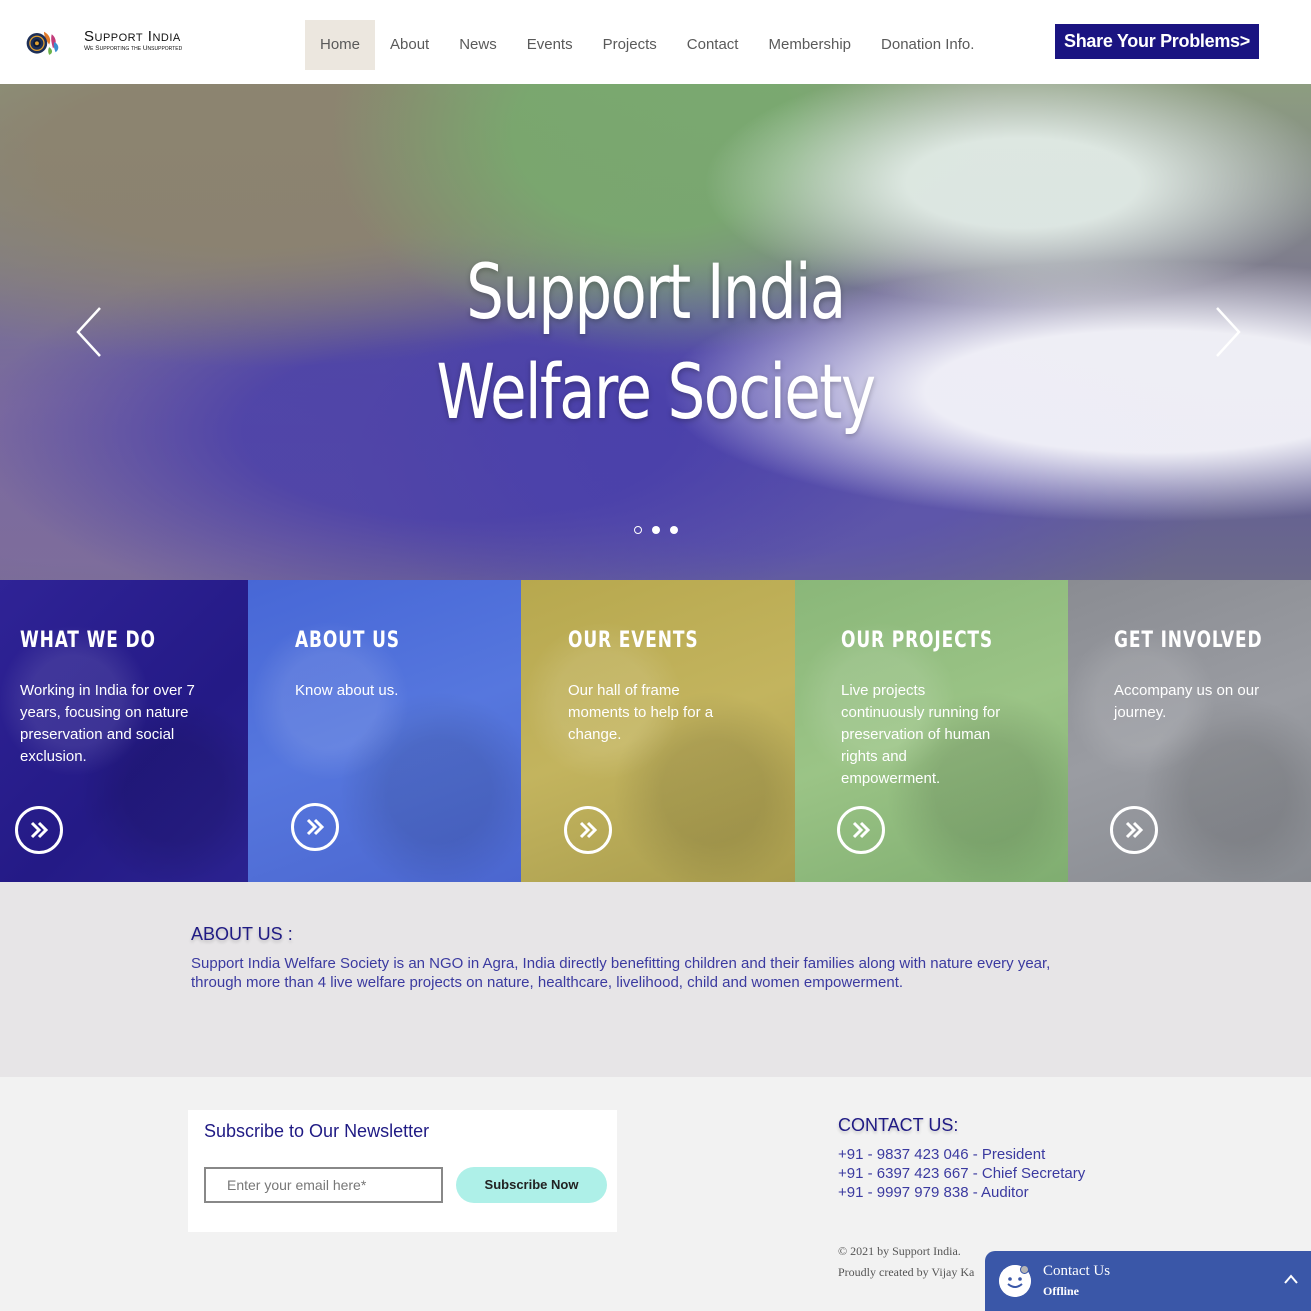  Describe the element at coordinates (89, 332) in the screenshot. I see `previous-slide-arrow-icon` at that location.